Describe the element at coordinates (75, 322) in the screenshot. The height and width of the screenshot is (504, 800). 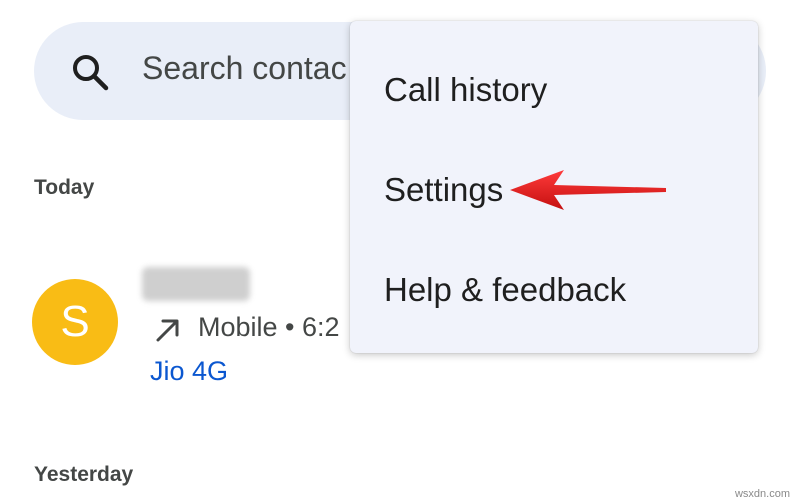
I see `avatar: S` at that location.